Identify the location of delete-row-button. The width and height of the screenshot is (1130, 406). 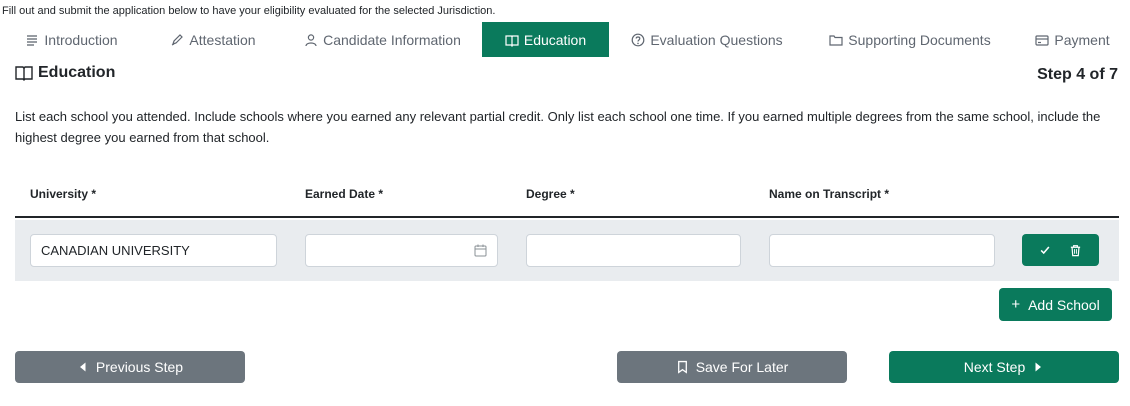
(1076, 250).